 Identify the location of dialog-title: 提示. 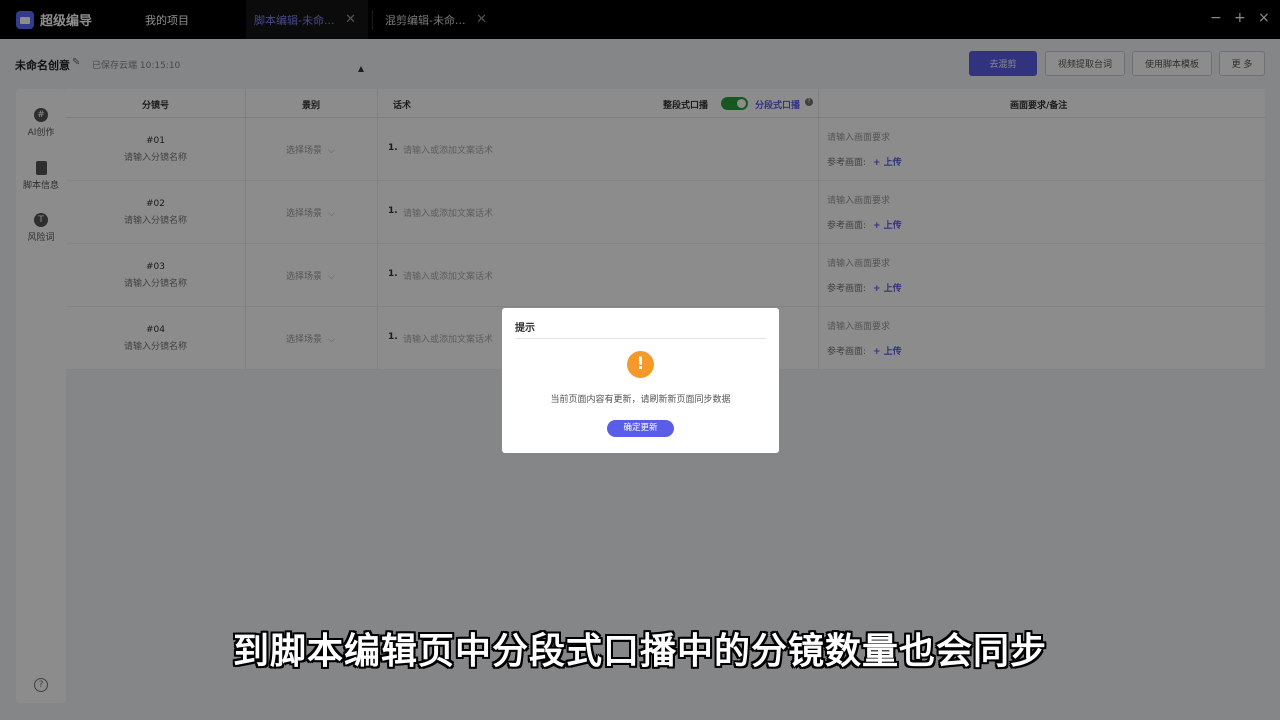
(525, 328).